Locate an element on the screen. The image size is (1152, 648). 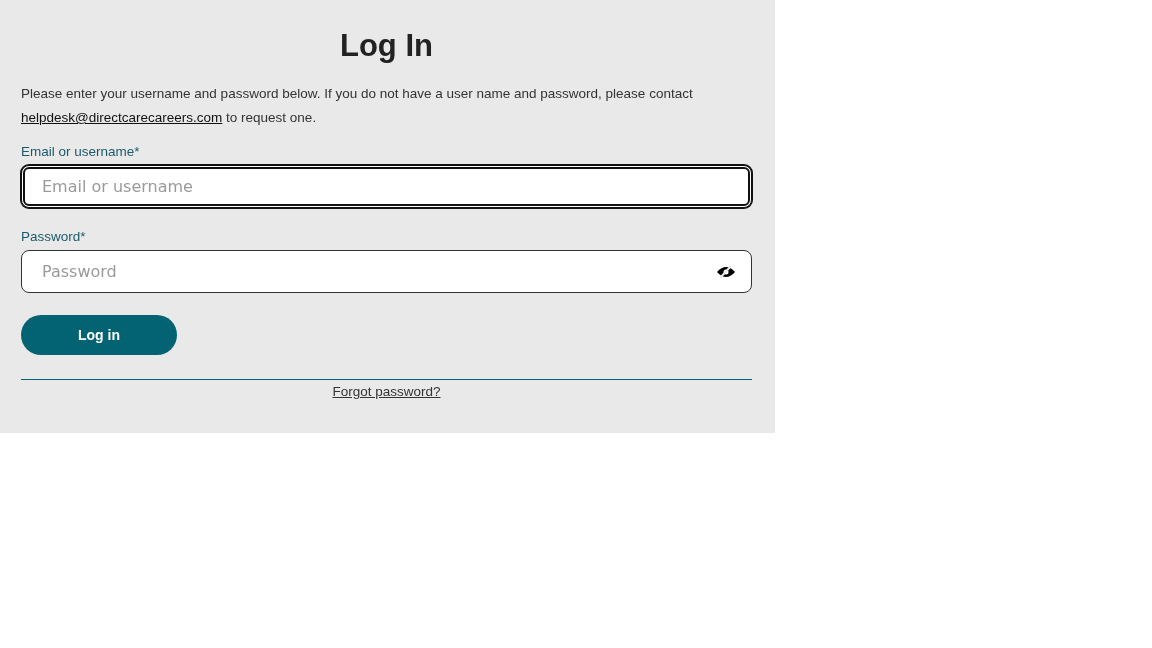
input-field: Password is located at coordinates (386, 271).